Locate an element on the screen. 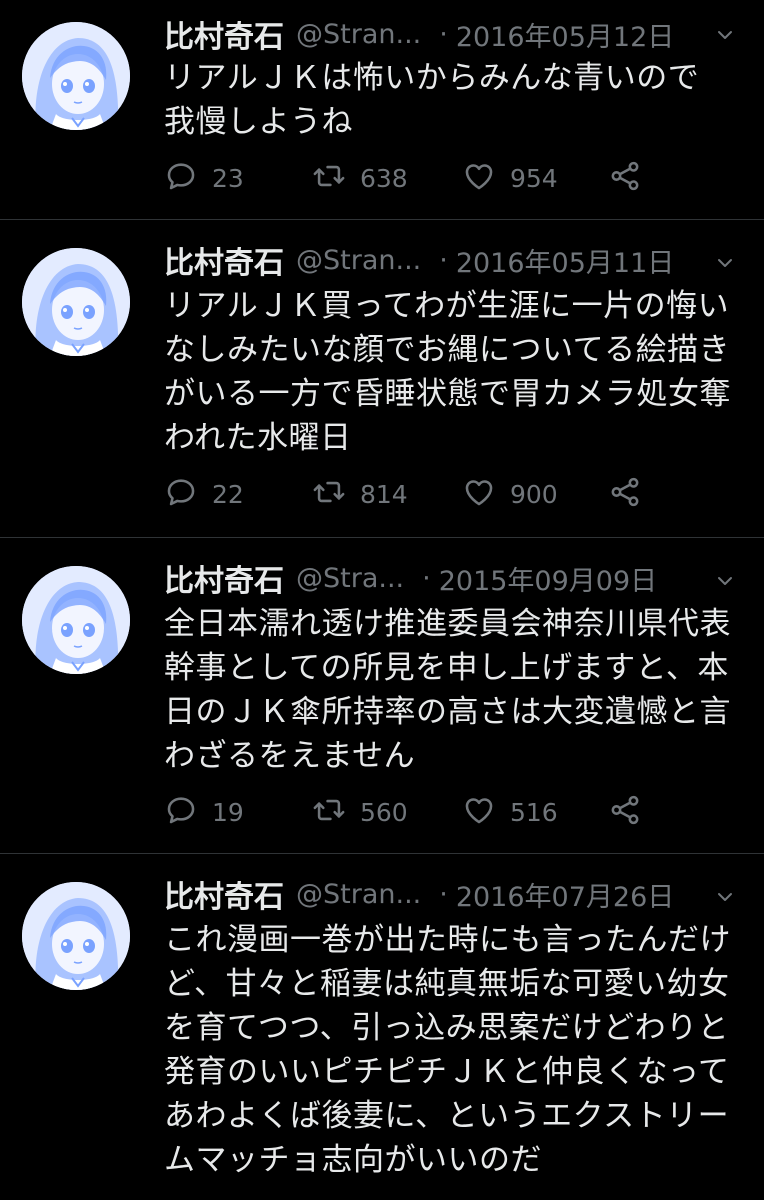 This screenshot has height=1200, width=764. like-count: 516 is located at coordinates (534, 812).